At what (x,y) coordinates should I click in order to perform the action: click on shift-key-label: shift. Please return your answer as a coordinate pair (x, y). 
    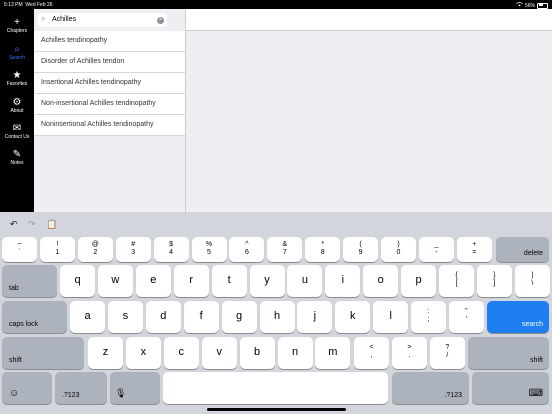
    Looking at the image, I should click on (15, 360).